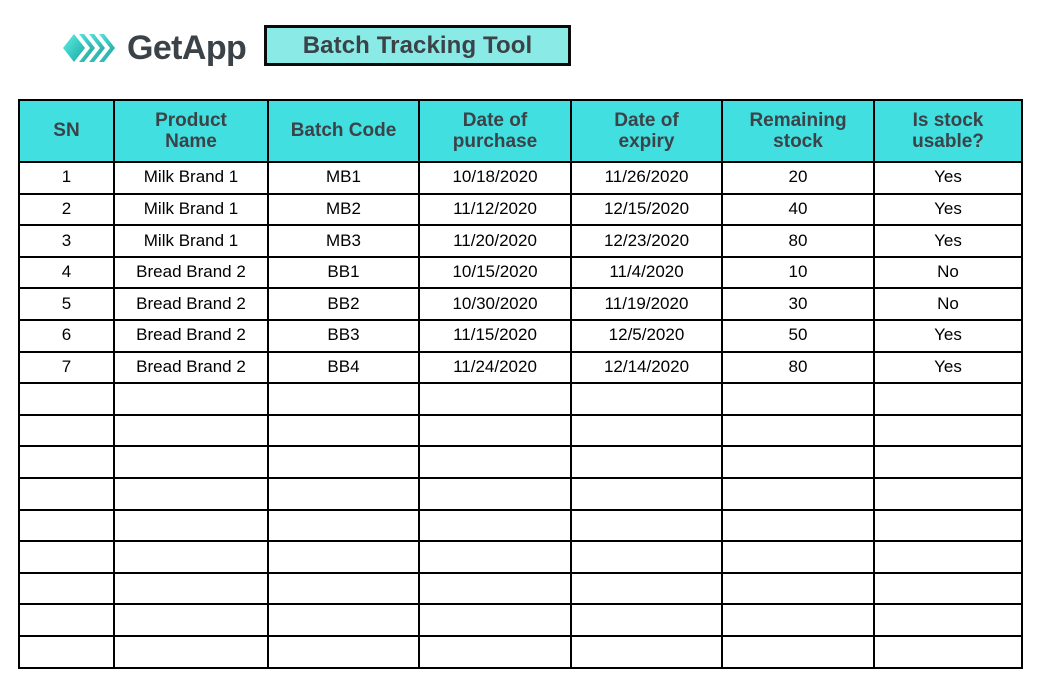 The height and width of the screenshot is (684, 1038). What do you see at coordinates (798, 131) in the screenshot?
I see `column-header-5: Remaining stock` at bounding box center [798, 131].